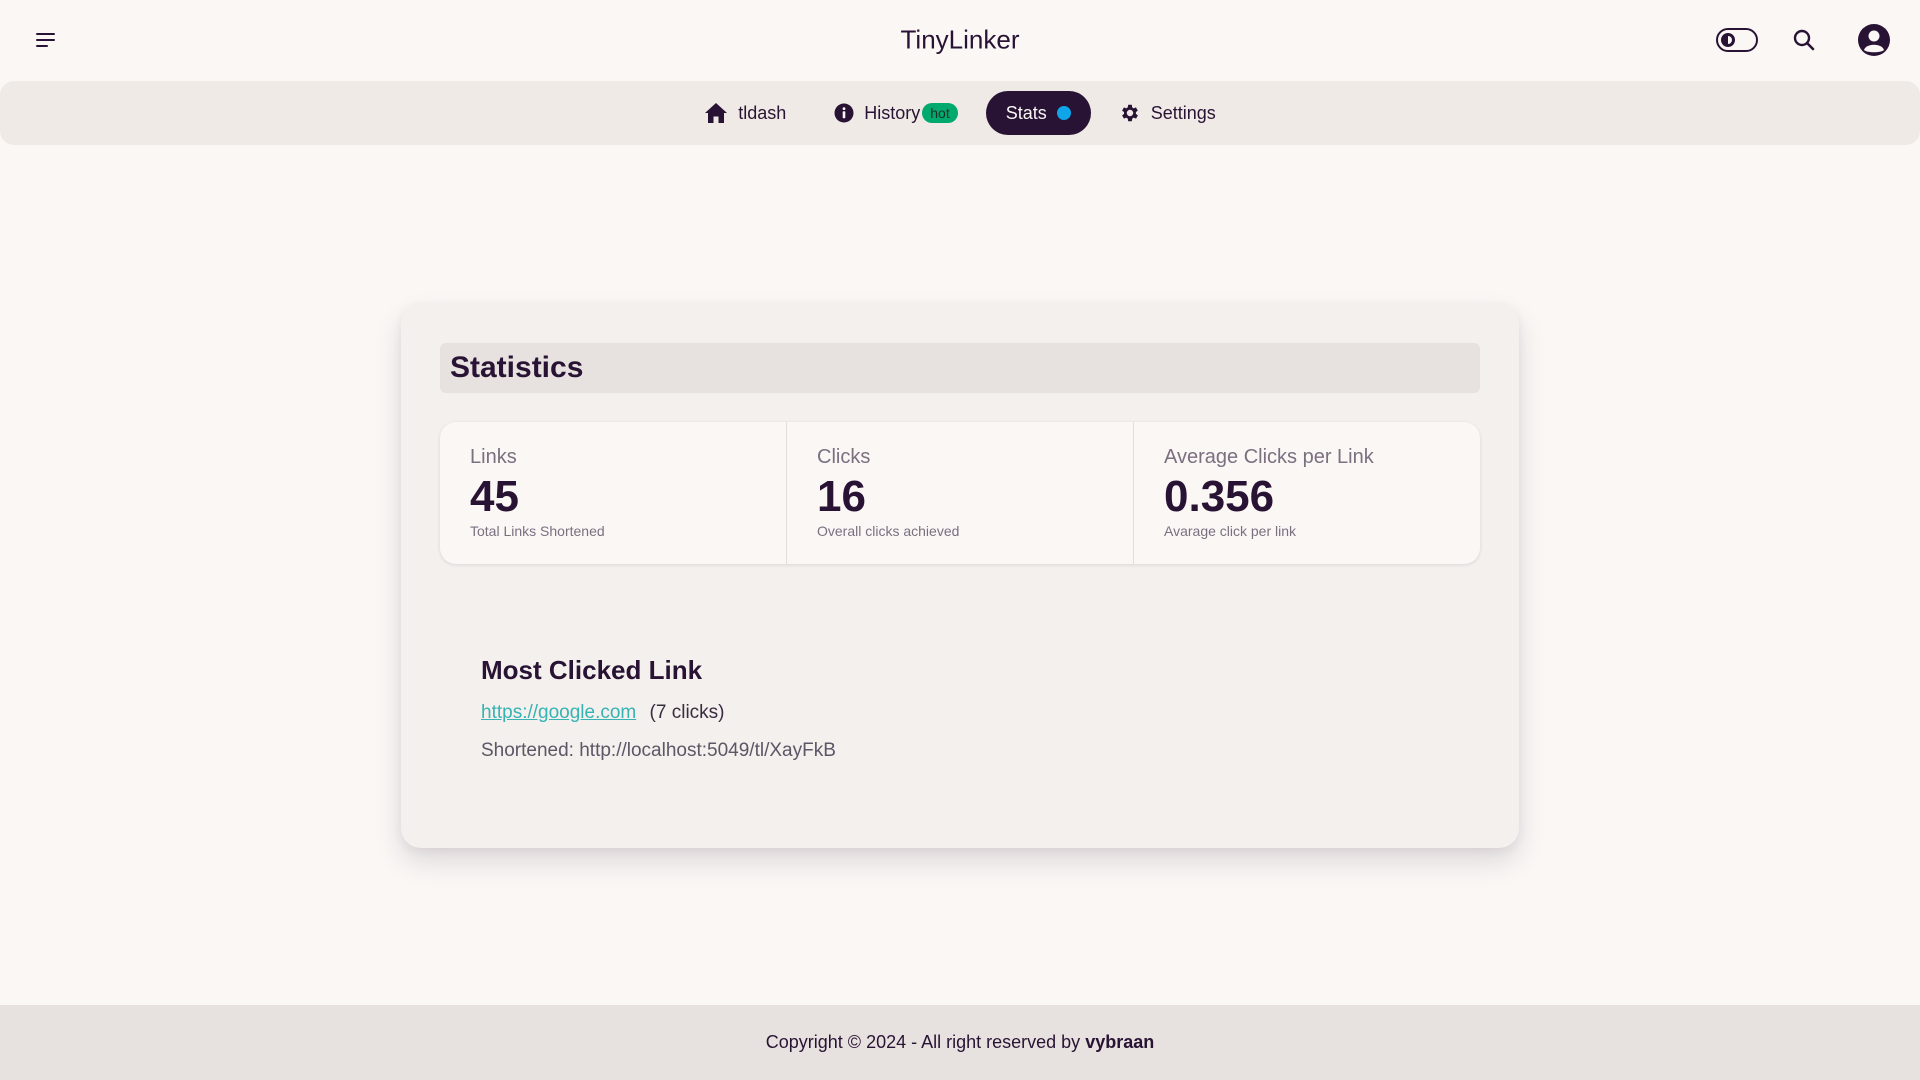 Image resolution: width=1920 pixels, height=1080 pixels. What do you see at coordinates (762, 112) in the screenshot?
I see `tab-label: tldash` at bounding box center [762, 112].